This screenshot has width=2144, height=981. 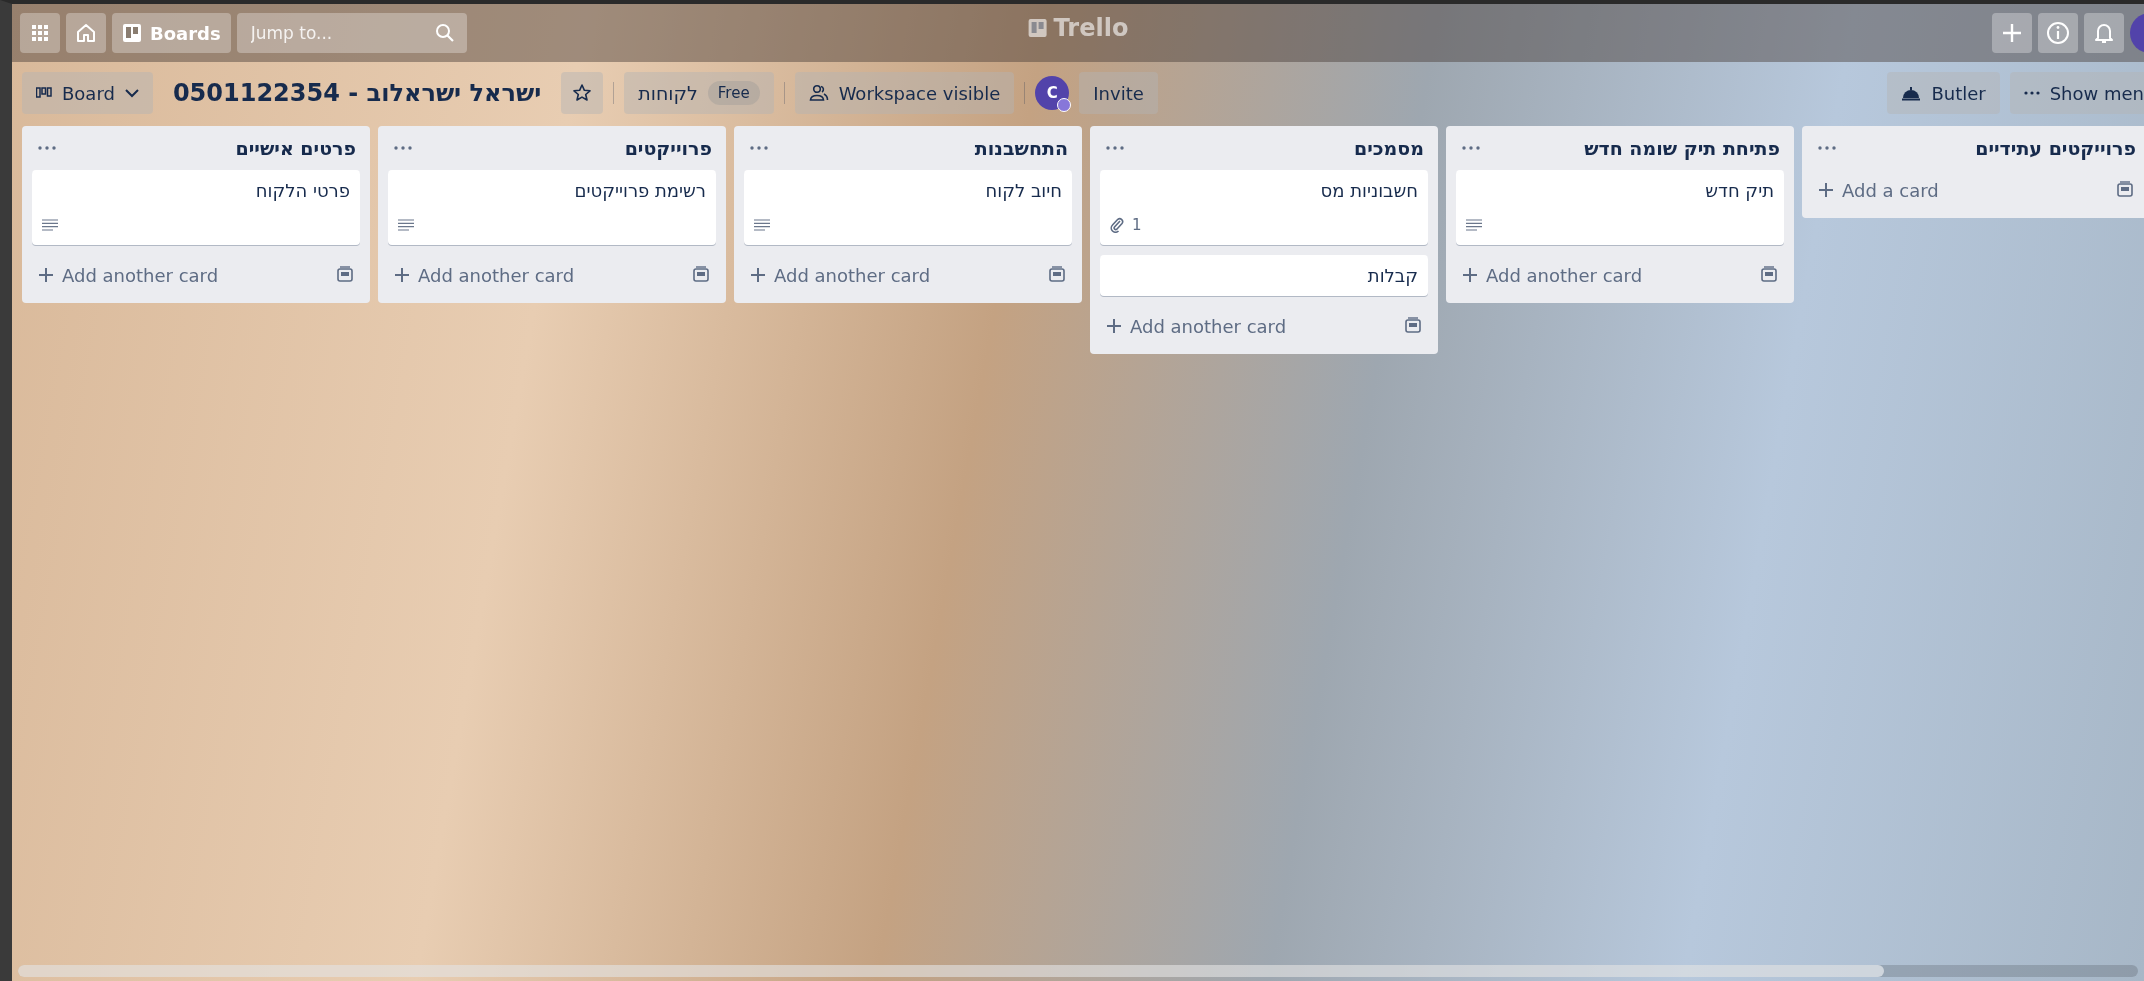 What do you see at coordinates (668, 93) in the screenshot?
I see `workspace-name: לקוחות` at bounding box center [668, 93].